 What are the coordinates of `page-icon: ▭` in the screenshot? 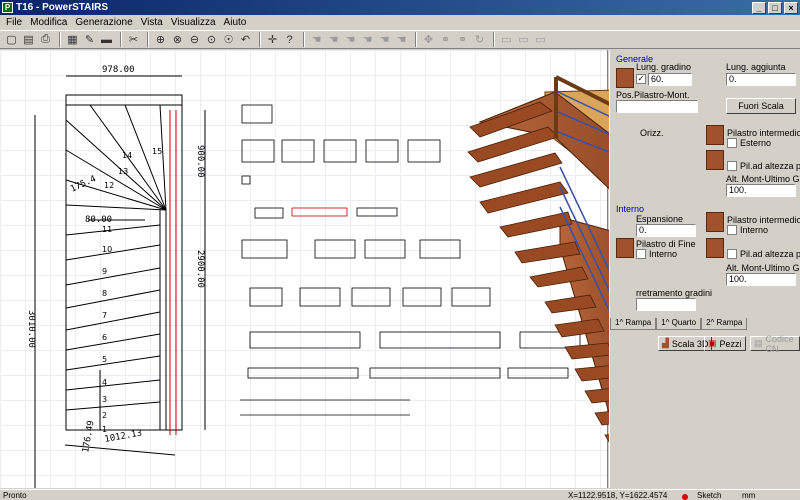 It's located at (506, 39).